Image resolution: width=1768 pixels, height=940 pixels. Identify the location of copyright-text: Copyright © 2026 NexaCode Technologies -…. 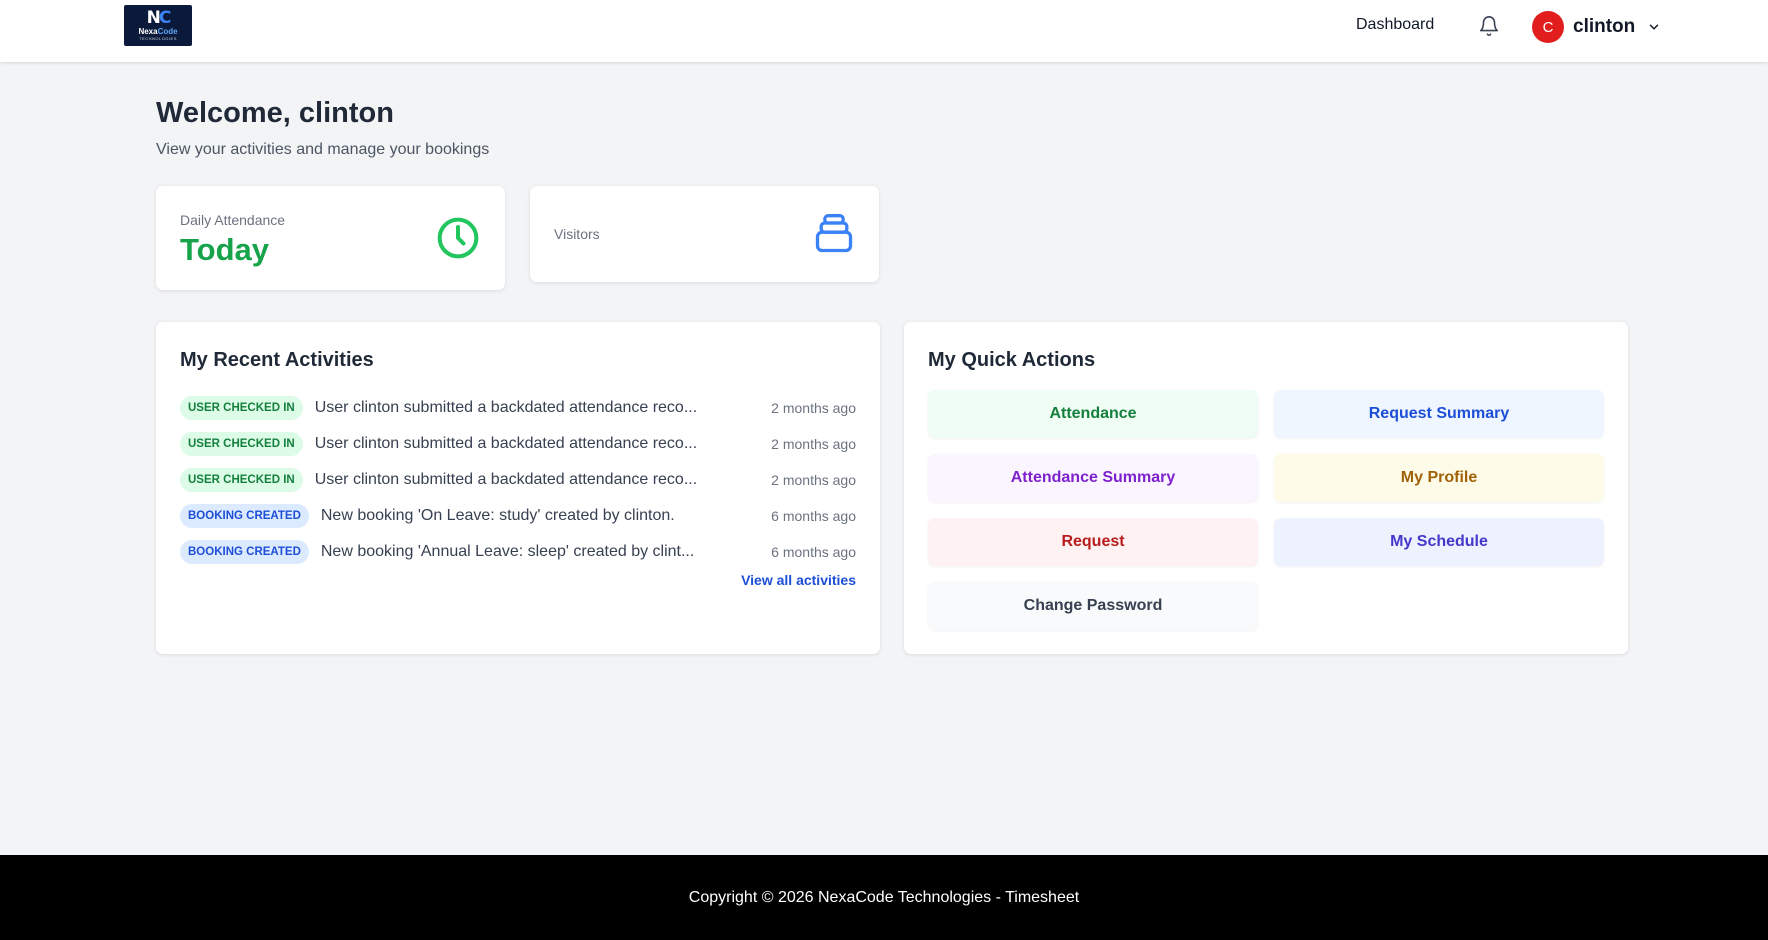
(884, 897).